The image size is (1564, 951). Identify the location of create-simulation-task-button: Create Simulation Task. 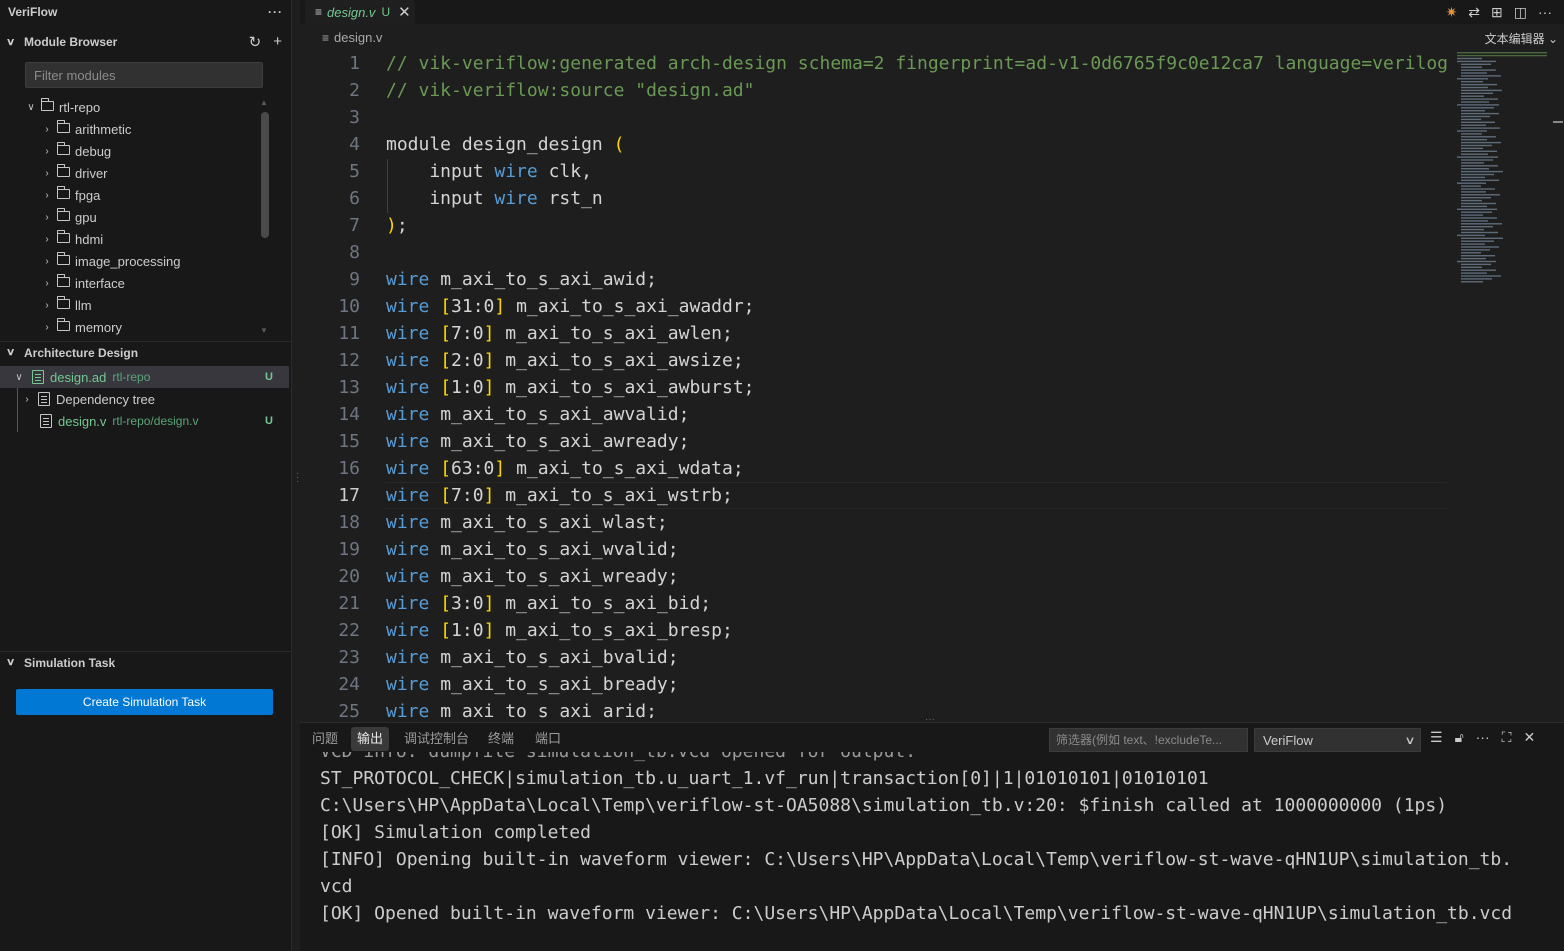
(144, 702).